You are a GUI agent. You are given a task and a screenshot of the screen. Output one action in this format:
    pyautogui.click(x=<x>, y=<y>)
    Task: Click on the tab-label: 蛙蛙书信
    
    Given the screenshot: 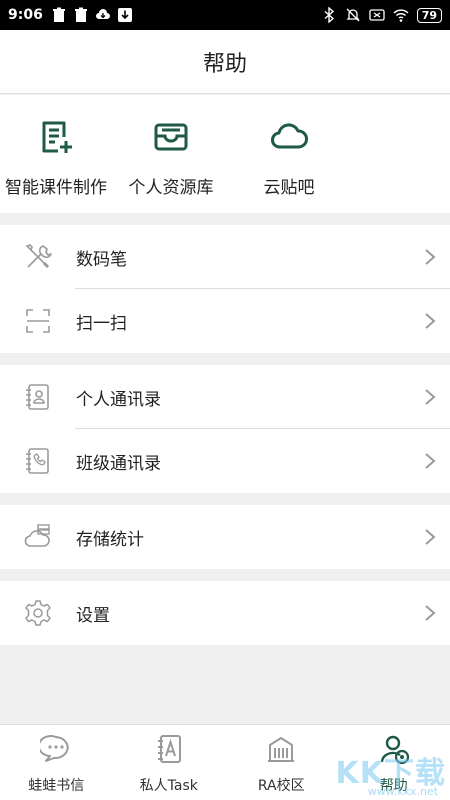 What is the action you would take?
    pyautogui.click(x=56, y=786)
    